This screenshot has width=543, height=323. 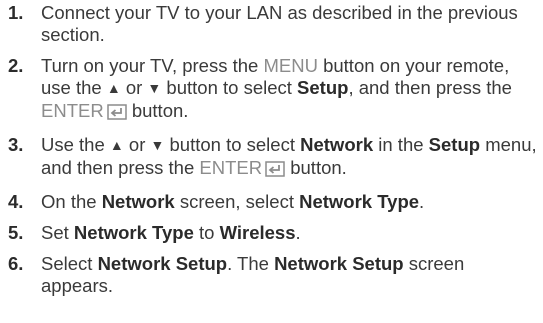 I want to click on step-number: 4., so click(x=16, y=201).